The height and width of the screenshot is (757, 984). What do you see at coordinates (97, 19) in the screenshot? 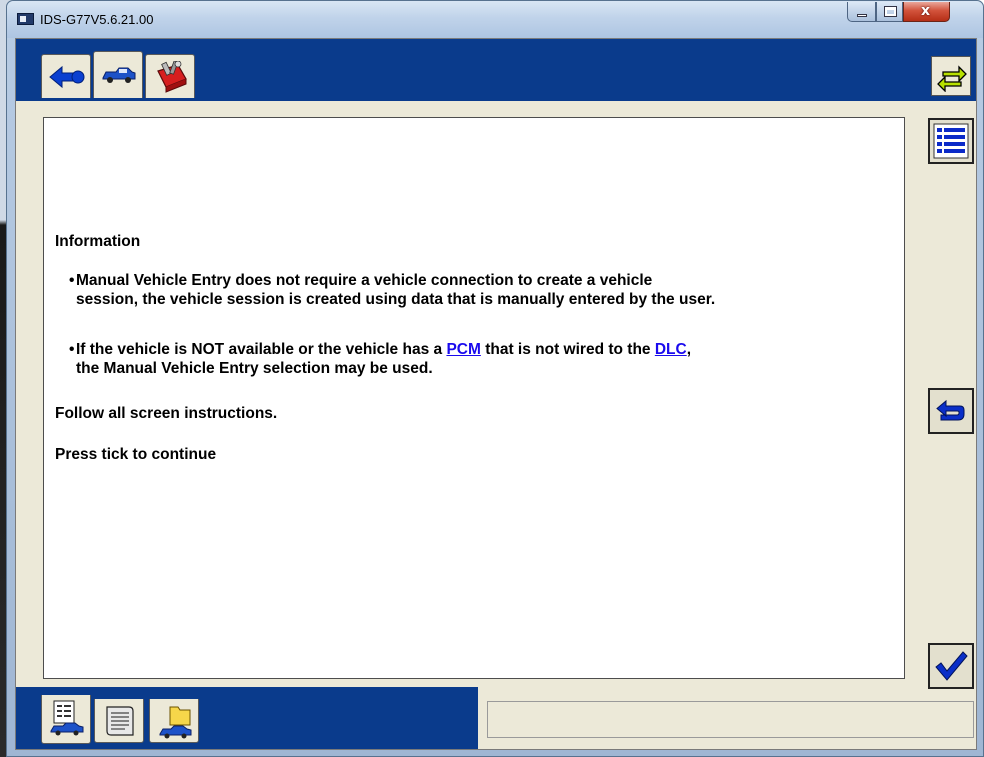
I see `window-title: IDS-G77V5.6.21.00` at bounding box center [97, 19].